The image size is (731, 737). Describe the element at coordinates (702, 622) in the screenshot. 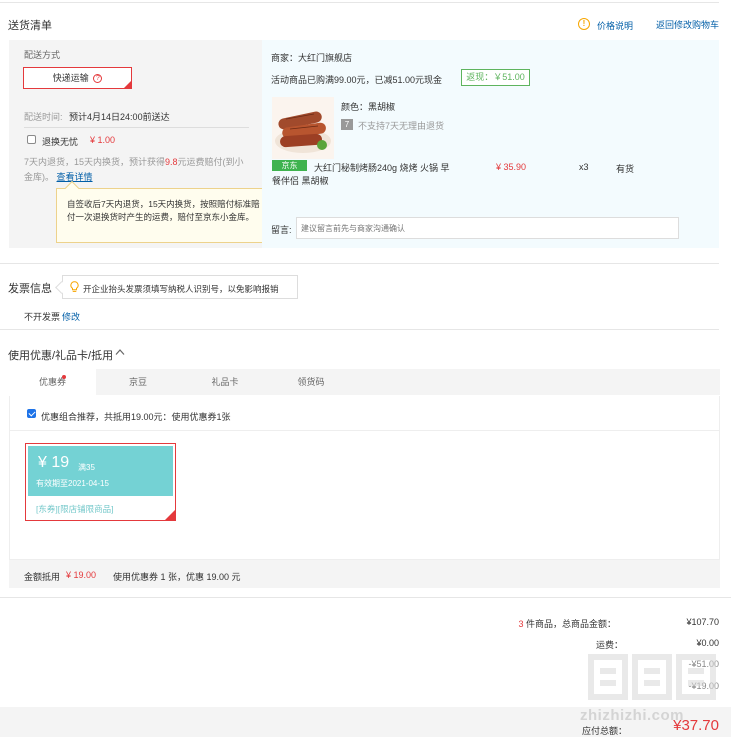

I see `goods-amount: ¥107.70` at that location.